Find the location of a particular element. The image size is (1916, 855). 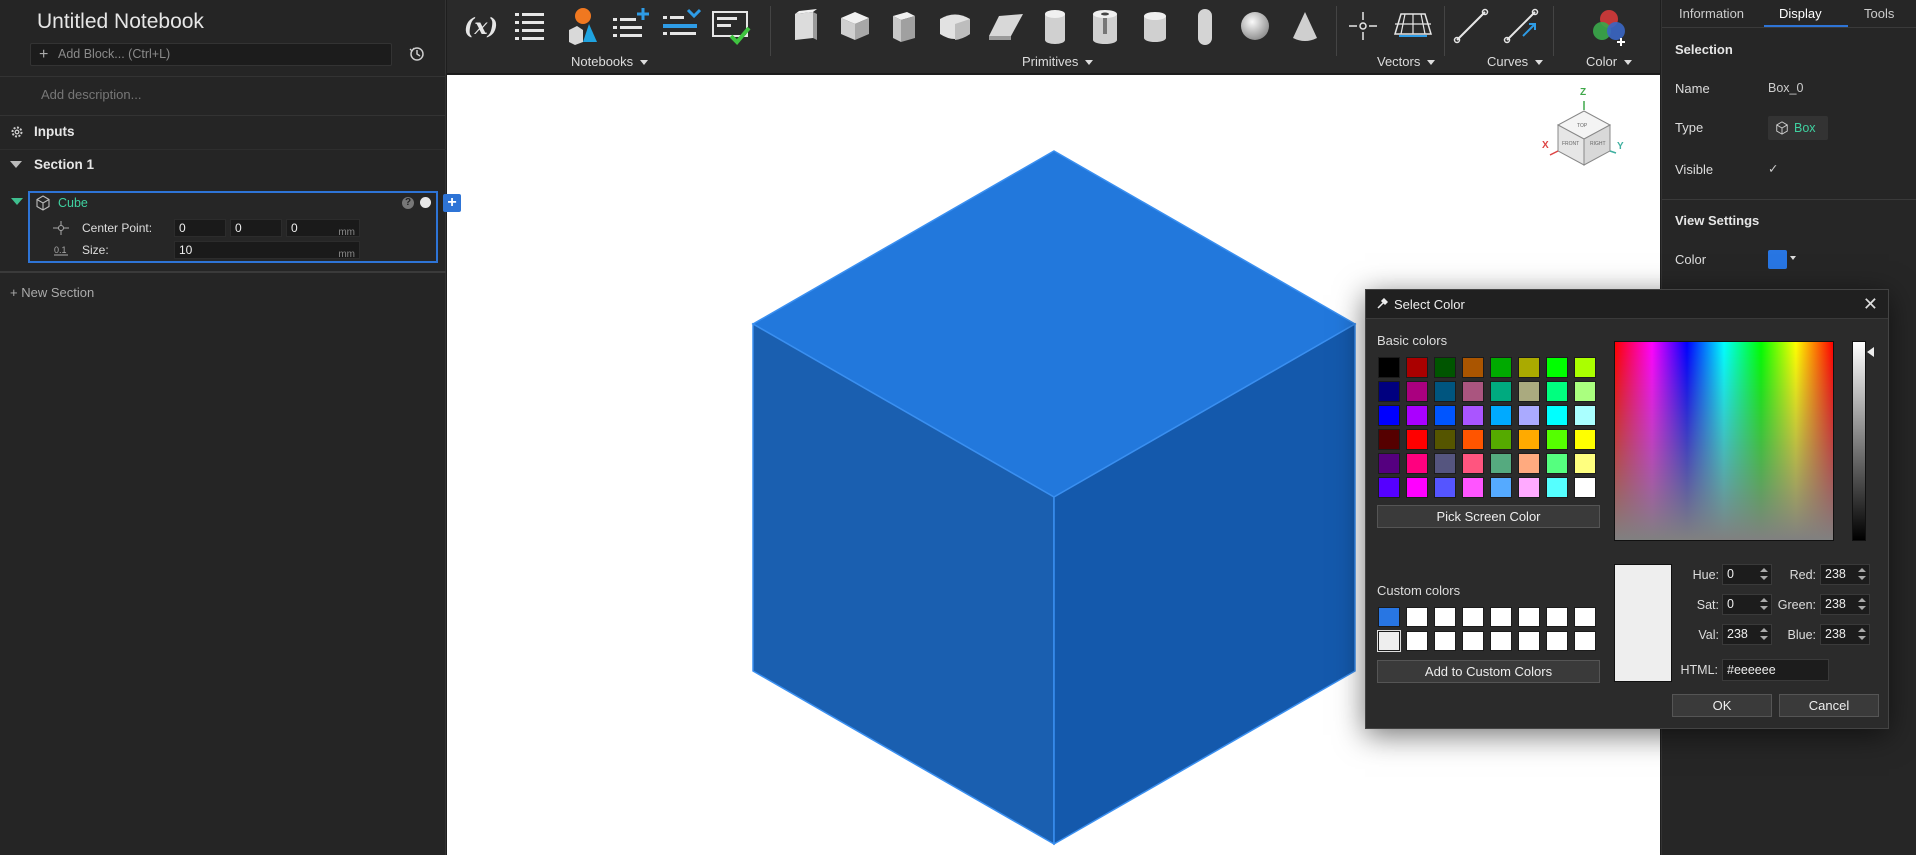

tube-icon is located at coordinates (1105, 26).